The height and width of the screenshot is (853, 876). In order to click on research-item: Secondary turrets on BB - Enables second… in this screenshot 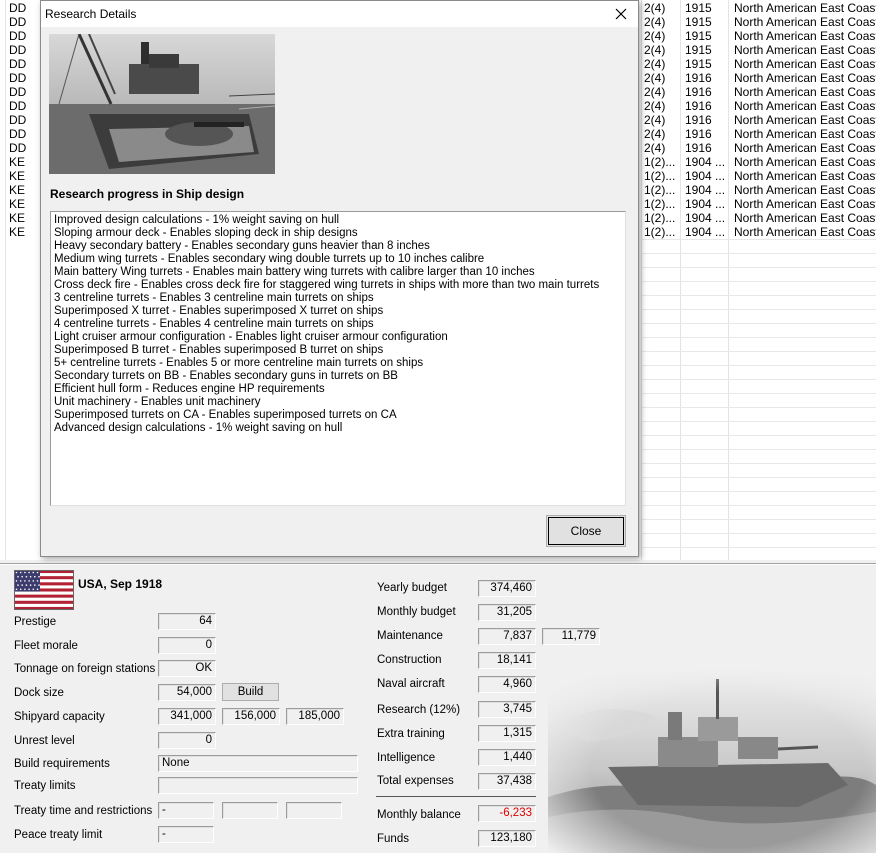, I will do `click(338, 376)`.